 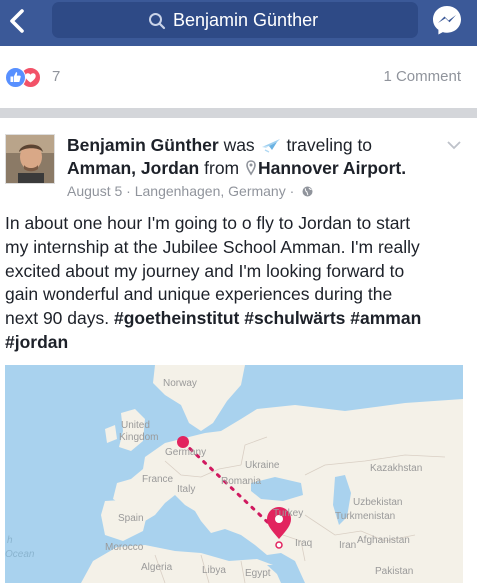 I want to click on map-label-romania: Romania, so click(x=241, y=481).